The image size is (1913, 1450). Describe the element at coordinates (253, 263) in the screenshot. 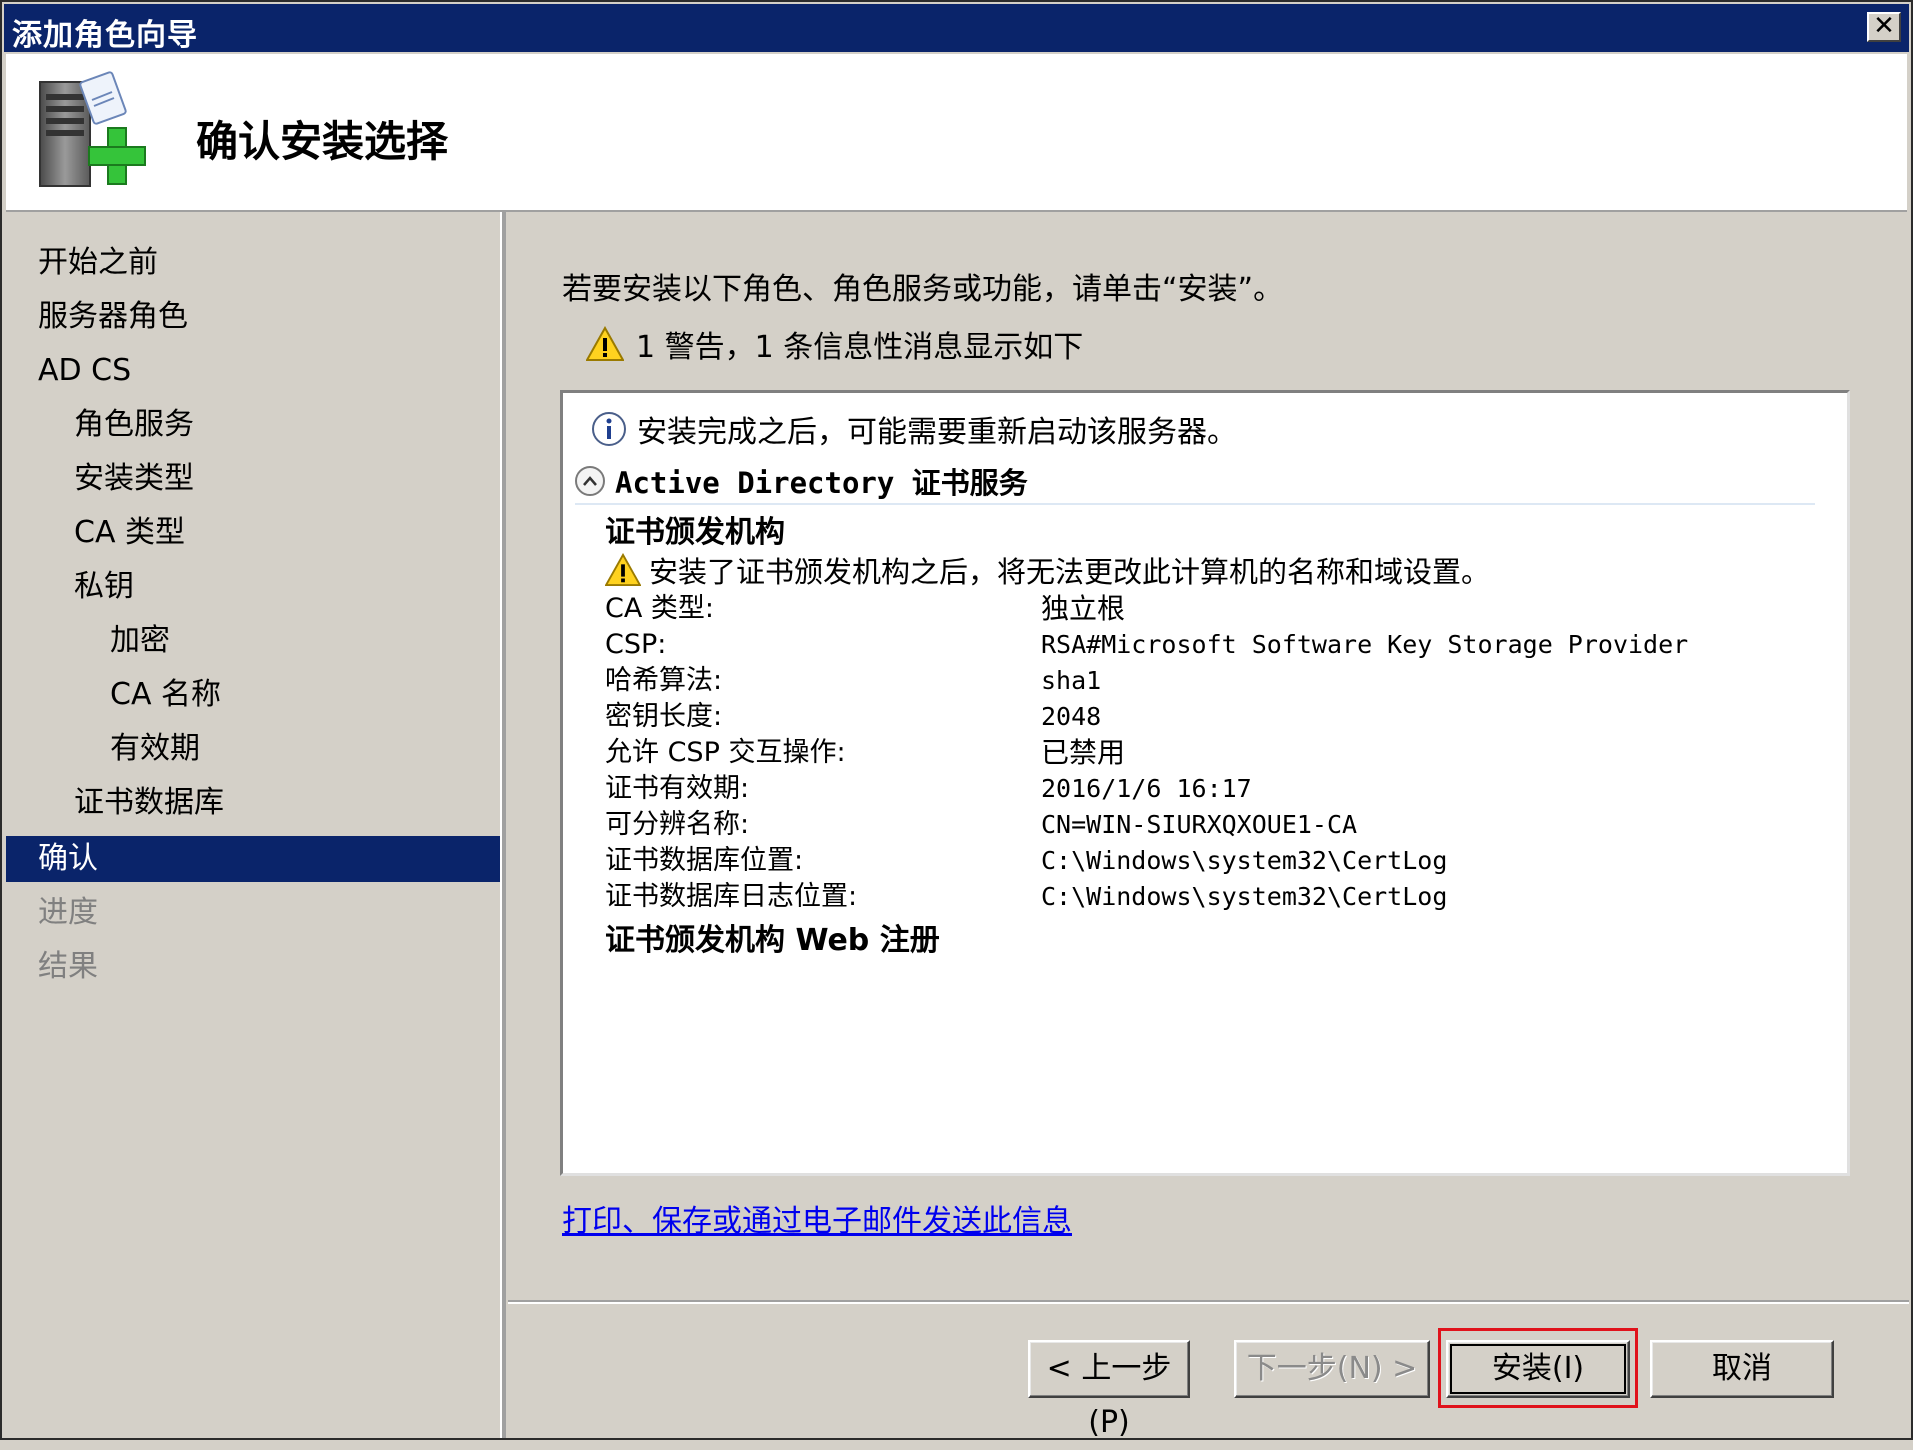

I see `sidebar-item-before-you-begin: 开始之前` at that location.